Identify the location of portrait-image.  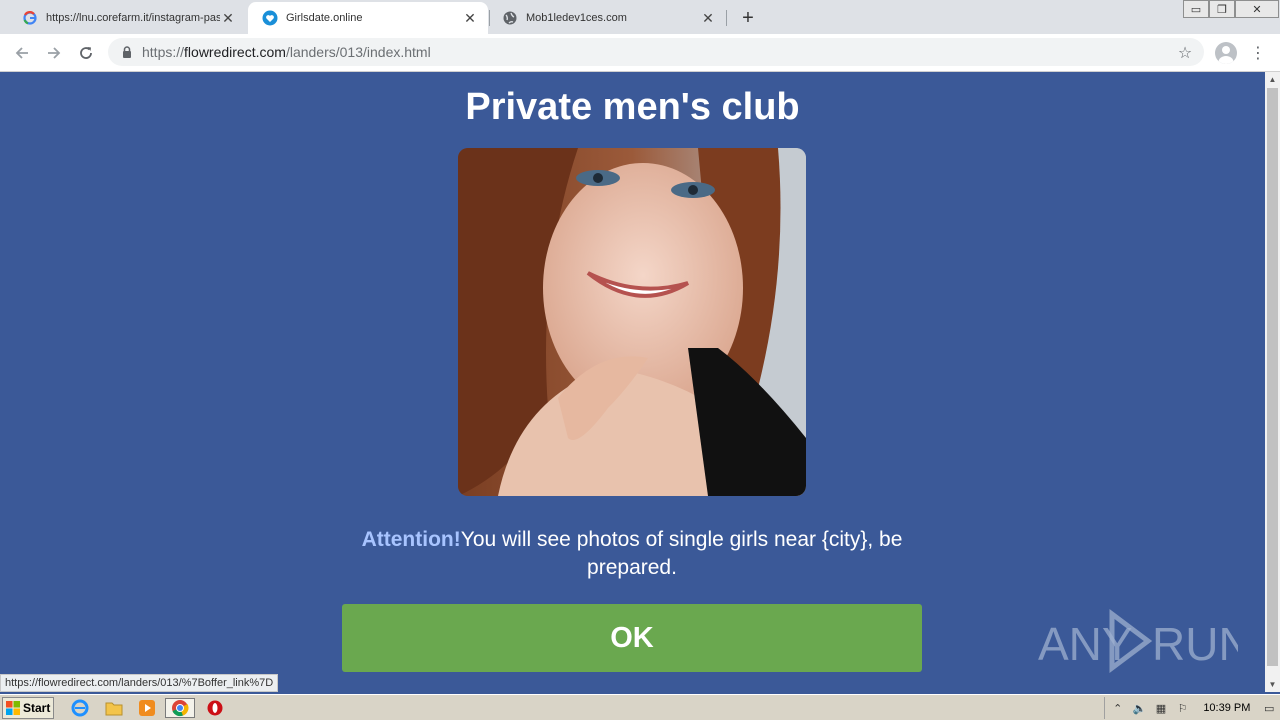
(632, 322).